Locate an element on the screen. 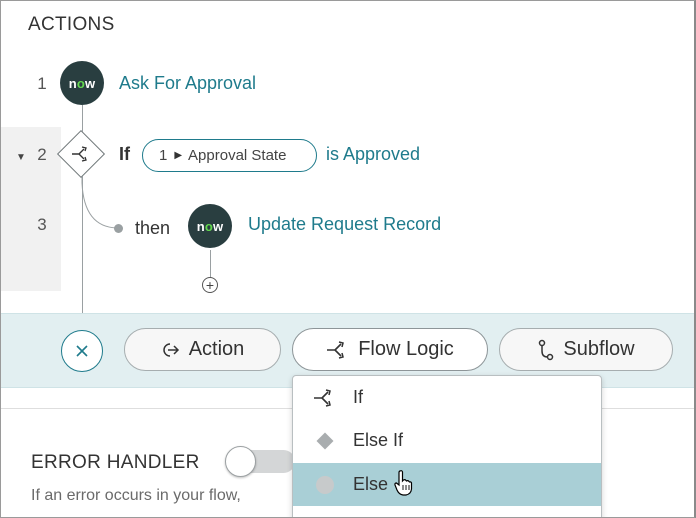  subflow-button: Subflow is located at coordinates (586, 349).